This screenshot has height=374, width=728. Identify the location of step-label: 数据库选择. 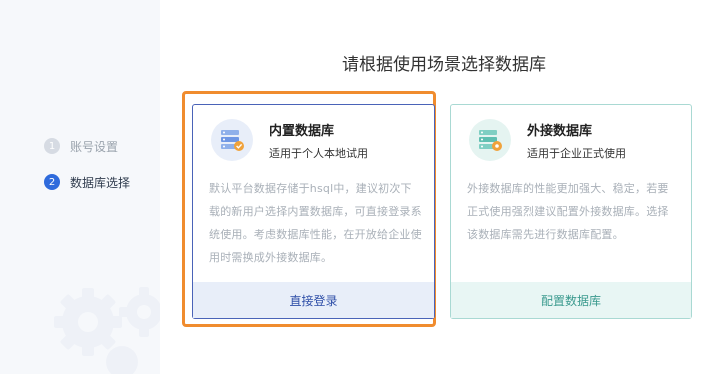
(100, 182).